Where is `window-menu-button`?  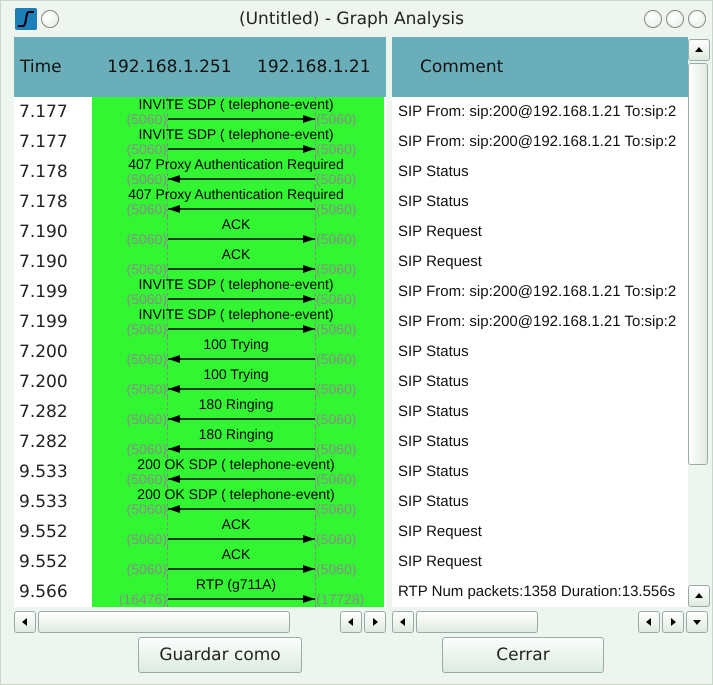
window-menu-button is located at coordinates (50, 19).